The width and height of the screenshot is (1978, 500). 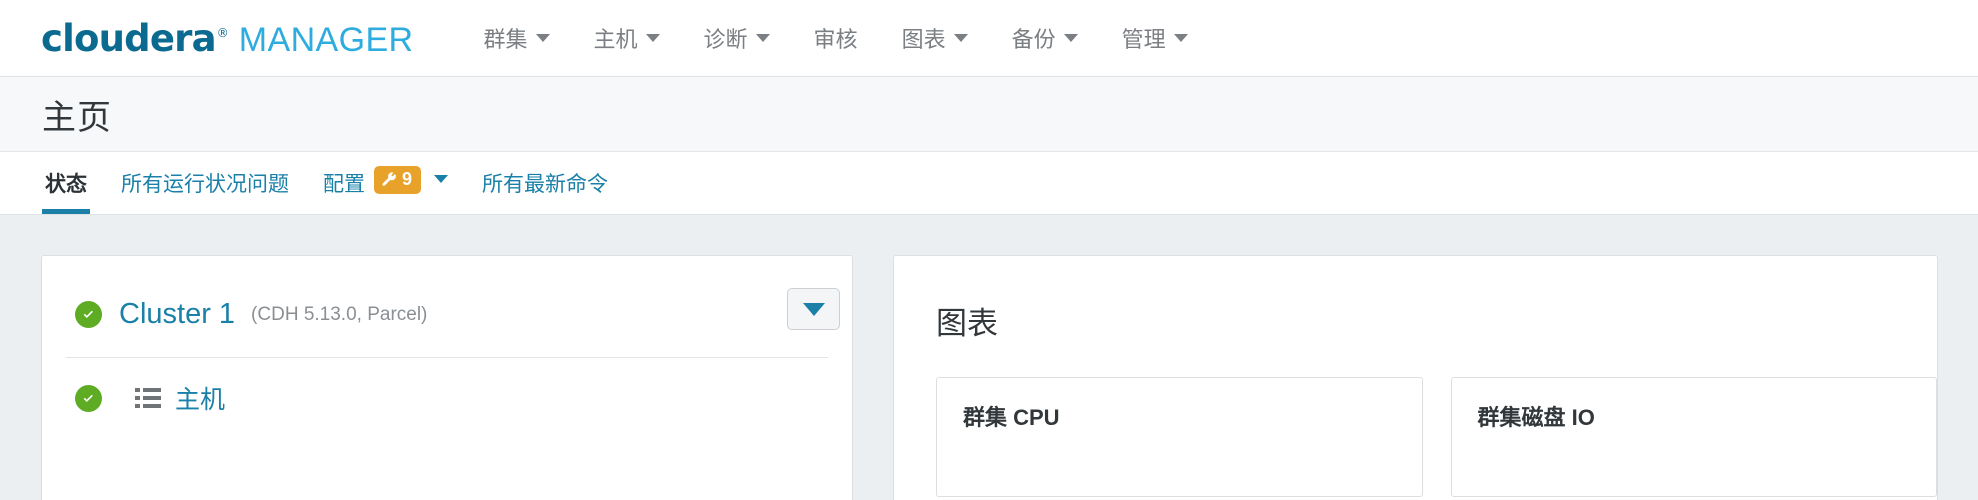 I want to click on nav-item-label: 备份, so click(x=1033, y=39).